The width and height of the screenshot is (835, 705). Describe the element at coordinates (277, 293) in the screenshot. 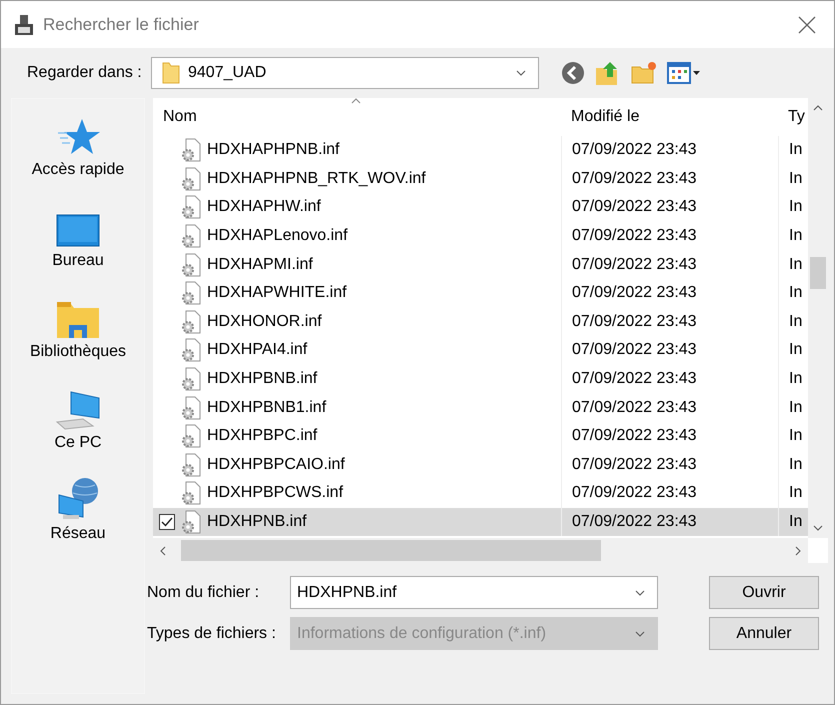

I see `file-name: HDXHAPWHITE.inf` at that location.